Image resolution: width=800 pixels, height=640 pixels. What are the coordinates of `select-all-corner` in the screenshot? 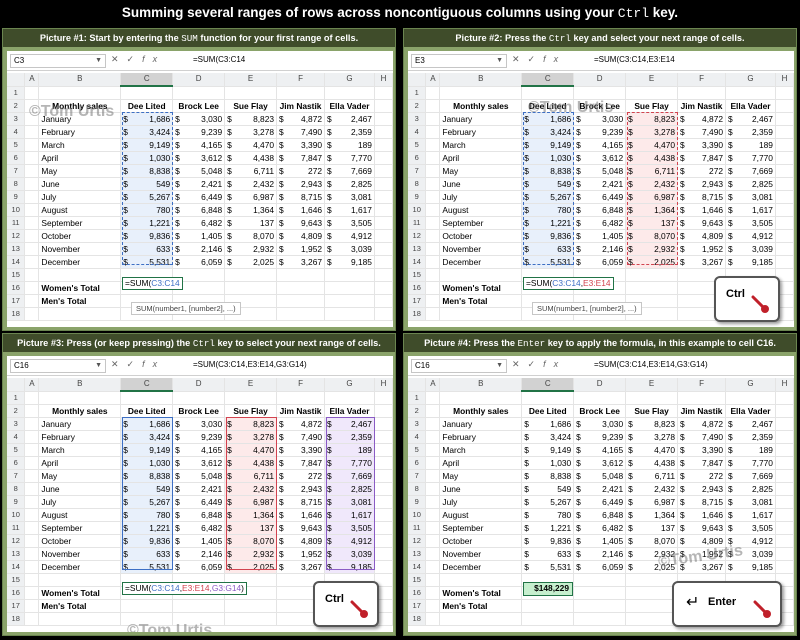 It's located at (16, 80).